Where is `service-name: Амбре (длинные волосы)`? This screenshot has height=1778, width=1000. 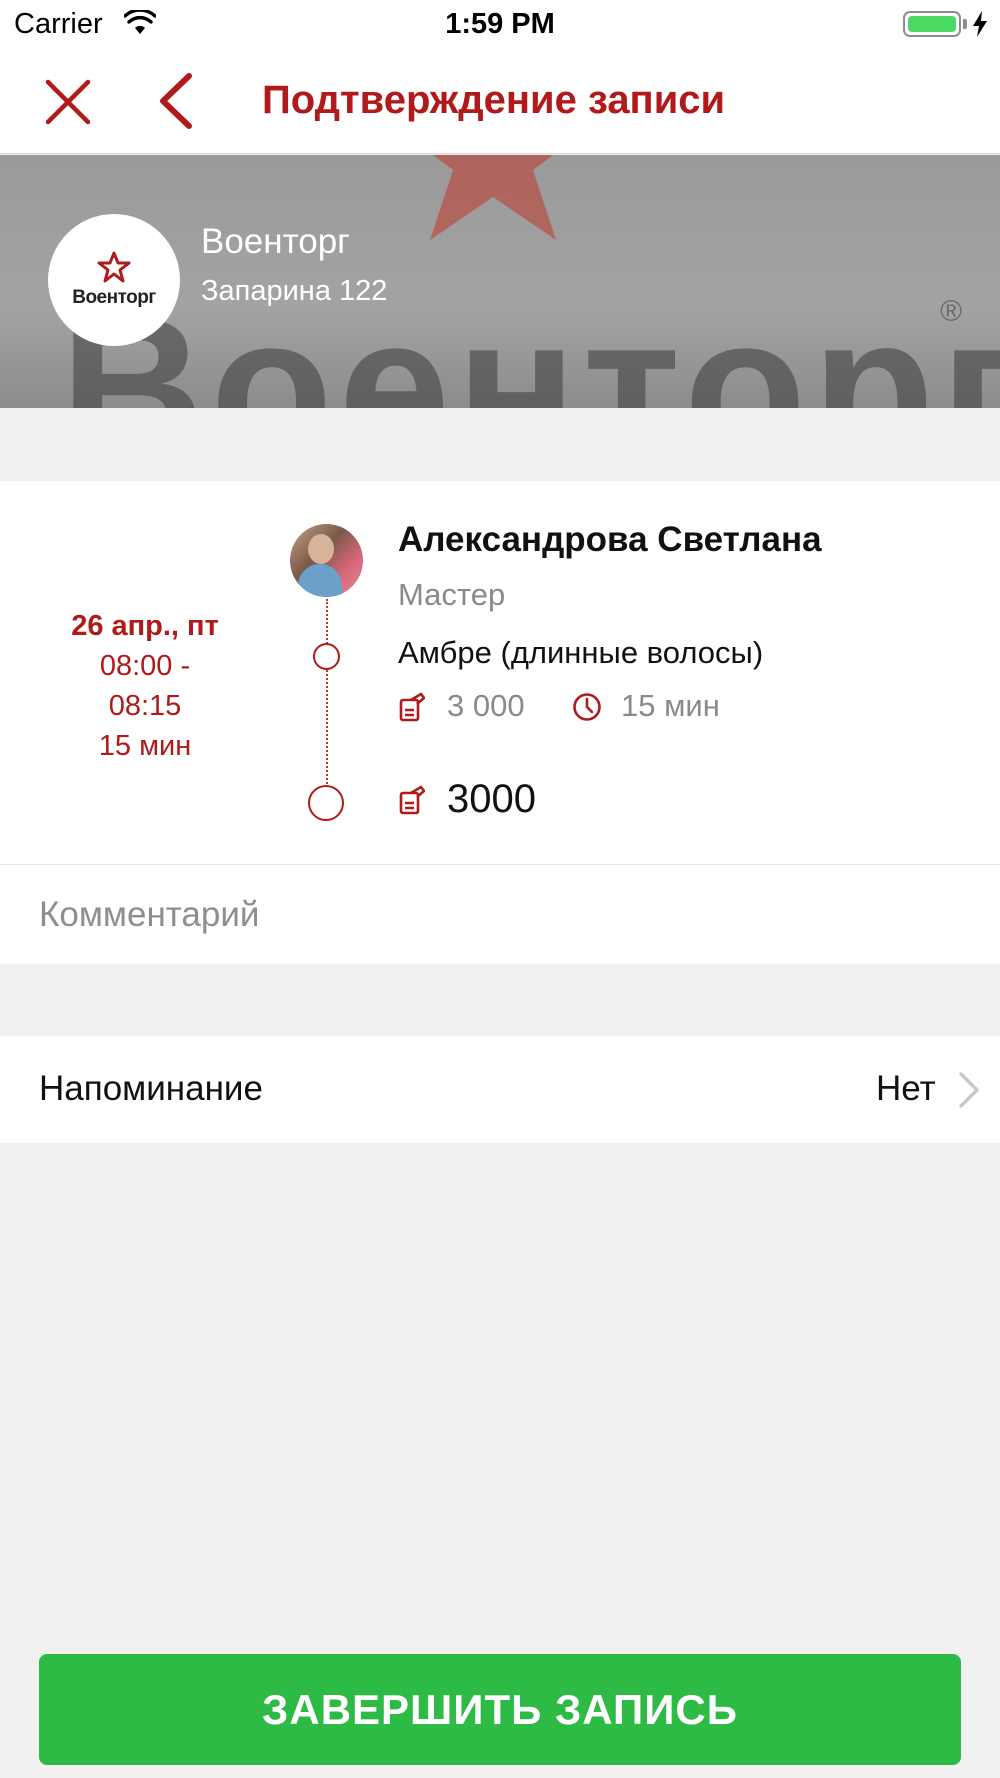
service-name: Амбре (длинные волосы) is located at coordinates (581, 652).